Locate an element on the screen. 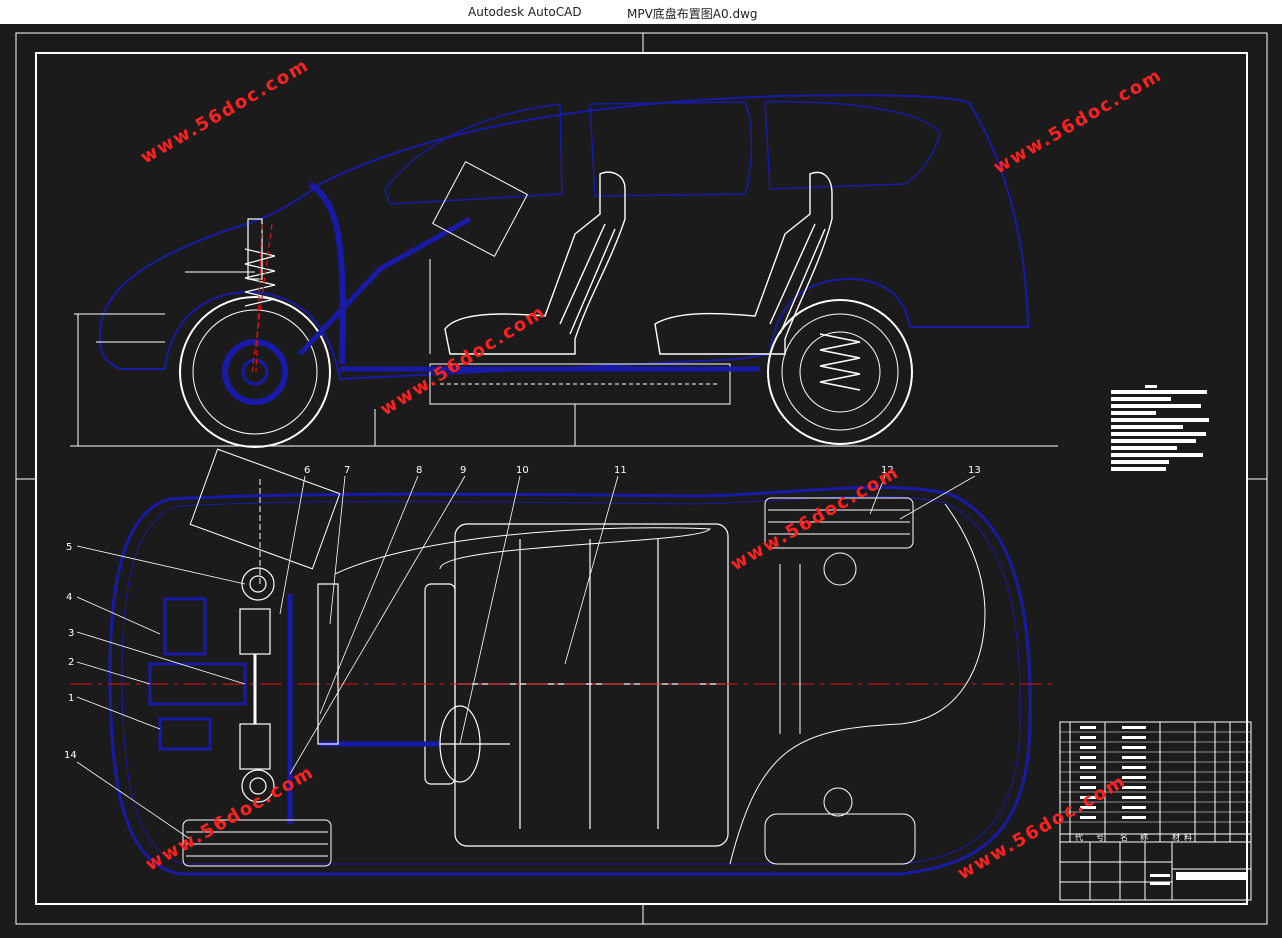 This screenshot has height=938, width=1282. front-tire-top is located at coordinates (265, 516).